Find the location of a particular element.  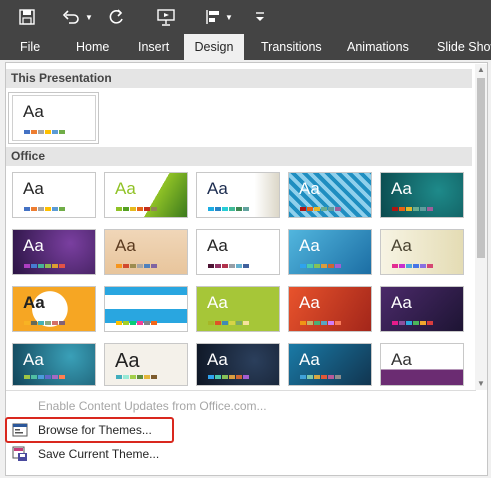

tab-insert: Insert is located at coordinates (153, 47).